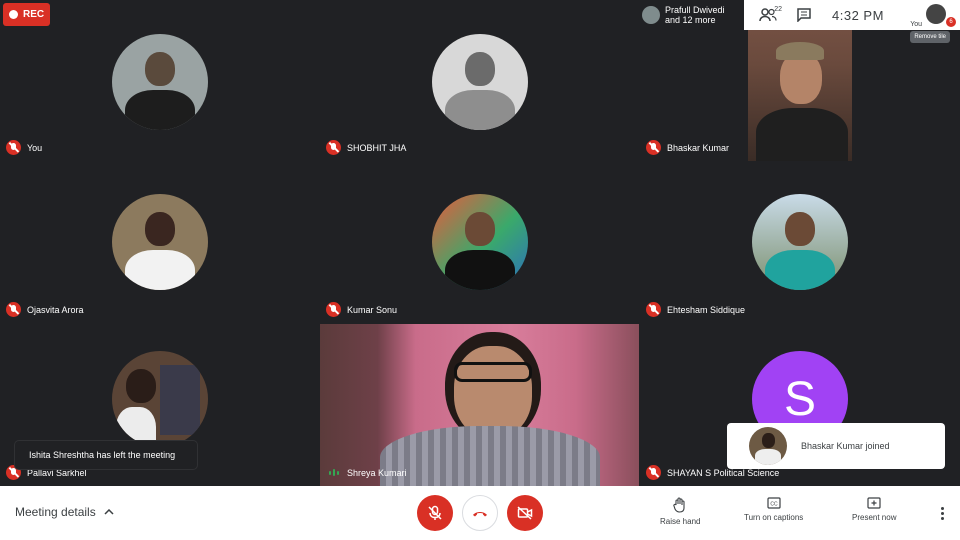 This screenshot has height=540, width=960. I want to click on participant-tile-ojasvita-arora: Ojasvita Arora, so click(159, 242).